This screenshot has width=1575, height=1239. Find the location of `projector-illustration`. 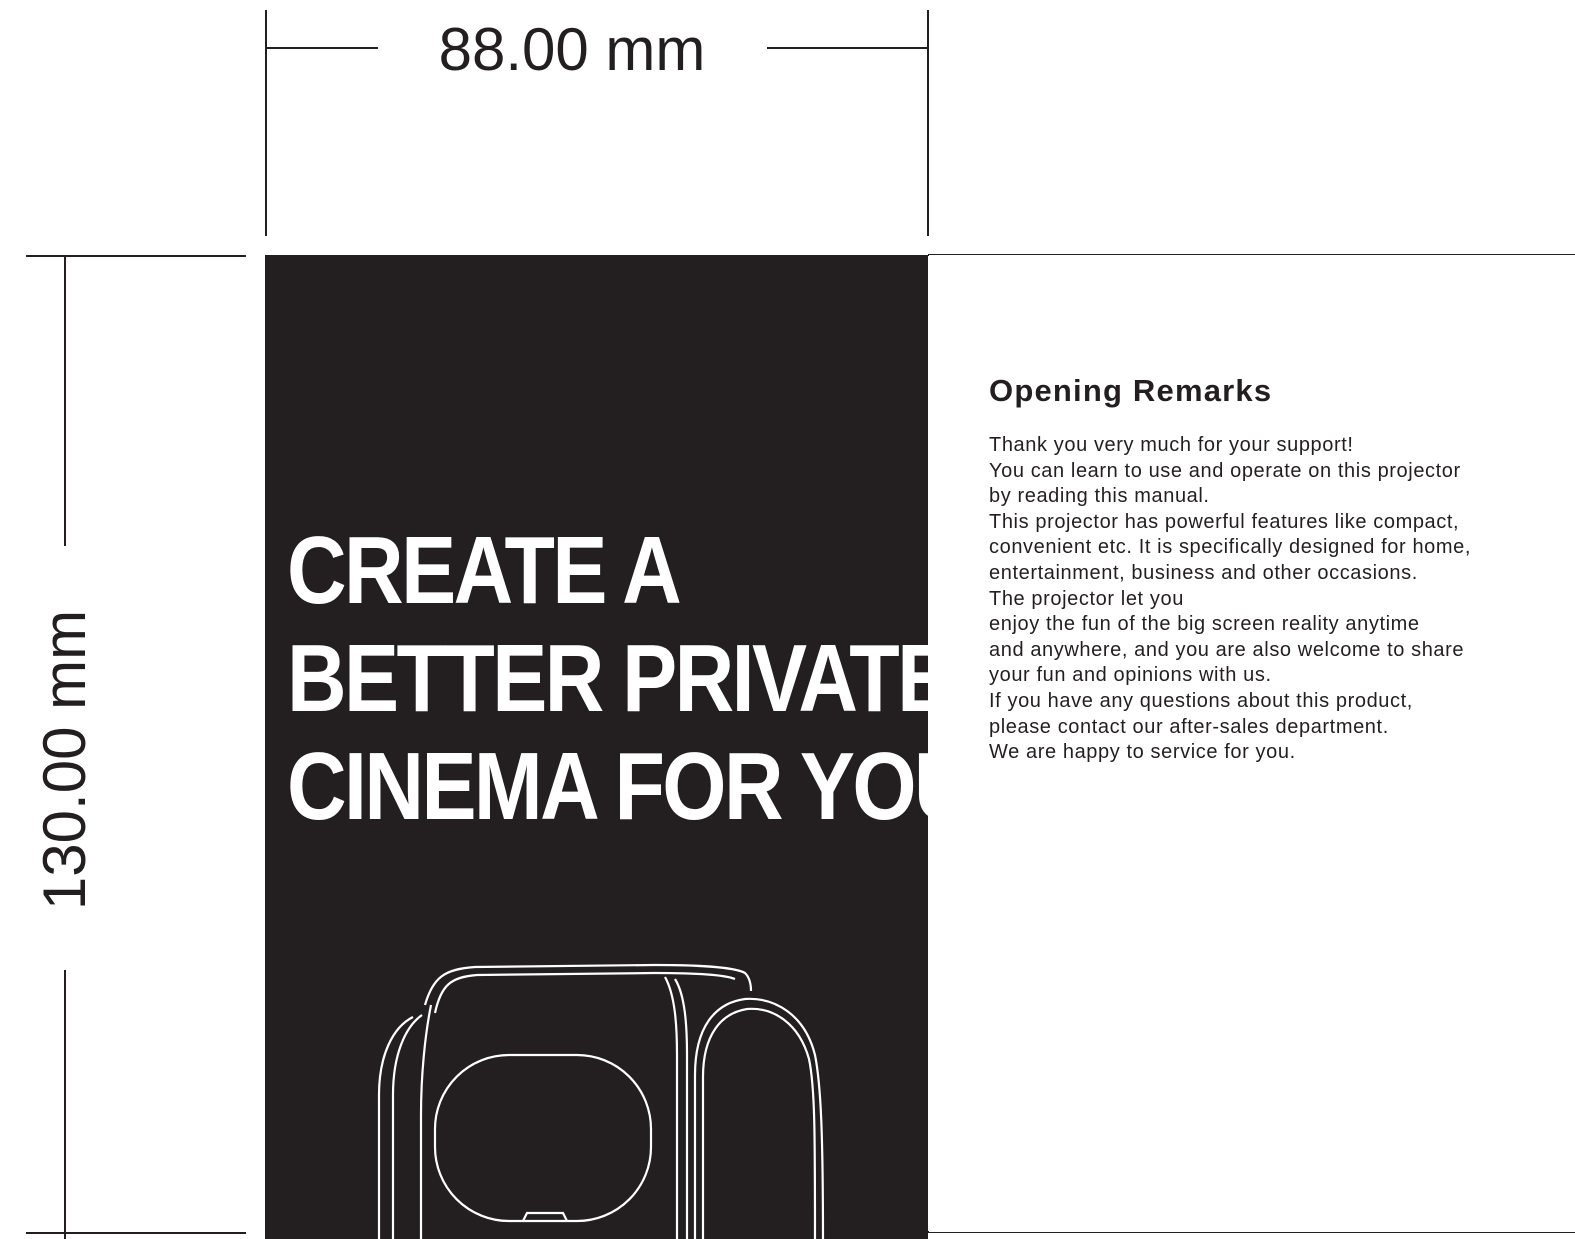

projector-illustration is located at coordinates (601, 1101).